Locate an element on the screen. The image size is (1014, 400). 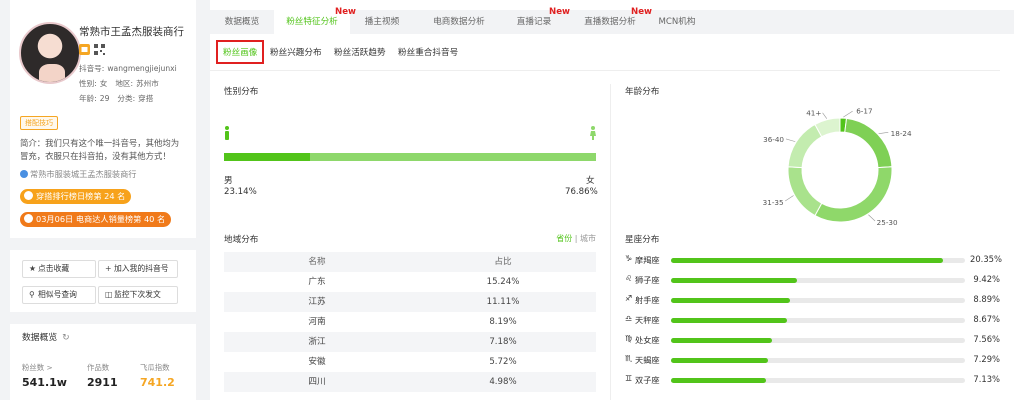
zodiac-pct: 7.13% is located at coordinates (986, 379).